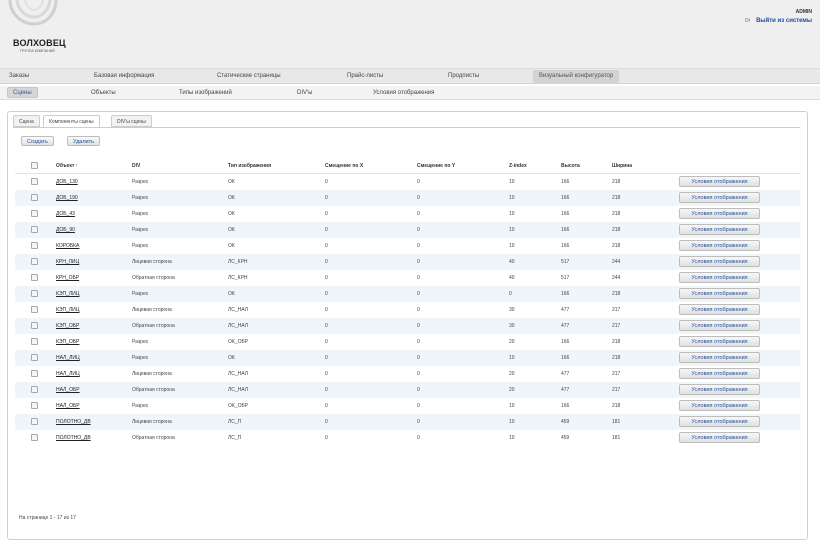  Describe the element at coordinates (576, 76) in the screenshot. I see `nav-visual-configurator: Визуальный конфигуратор` at that location.